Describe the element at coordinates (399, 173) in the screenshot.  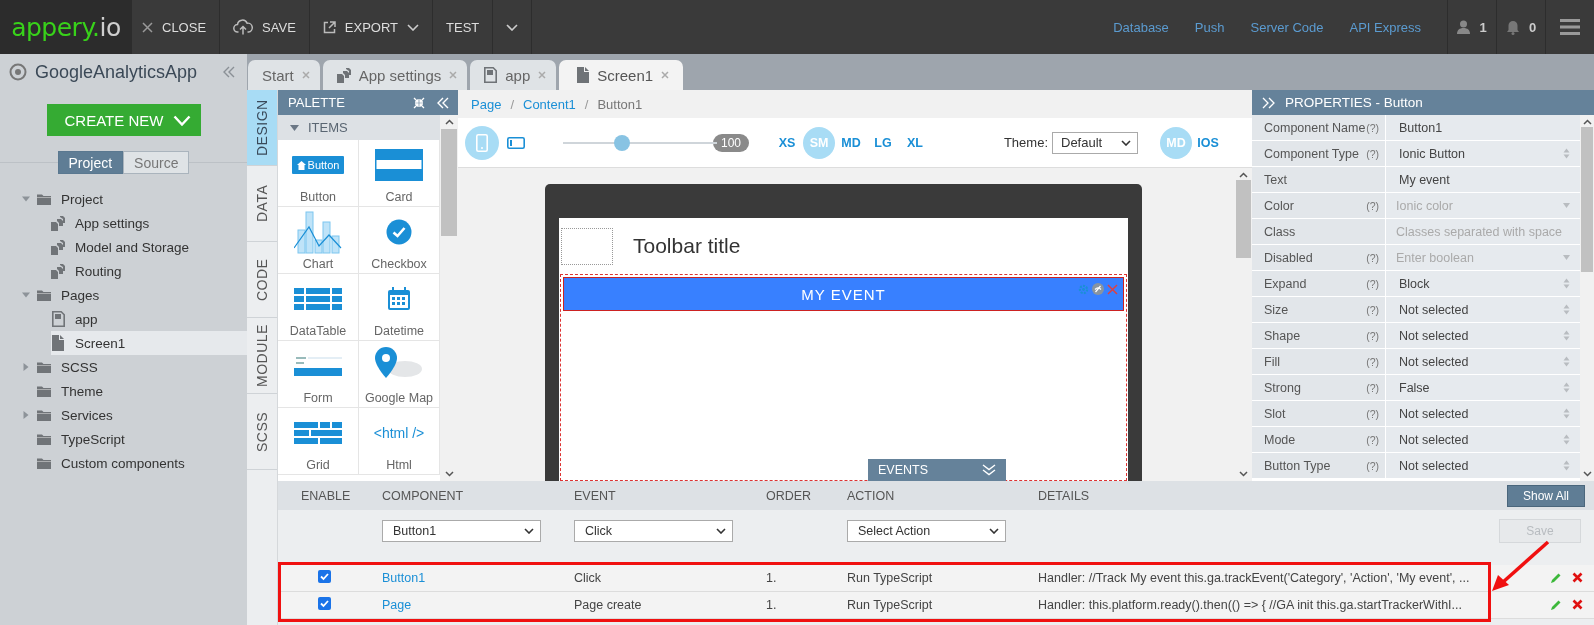
I see `palette-item: Card` at that location.